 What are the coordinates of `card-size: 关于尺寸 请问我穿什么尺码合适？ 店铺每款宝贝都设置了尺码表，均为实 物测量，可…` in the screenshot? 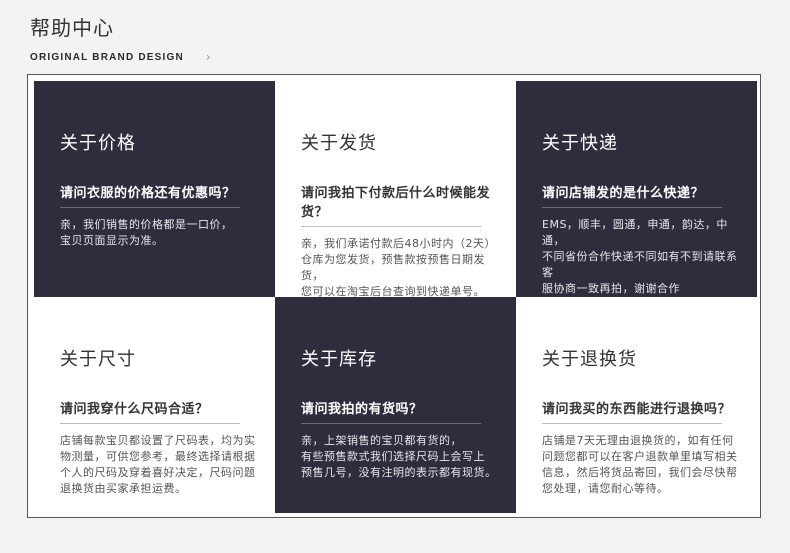 It's located at (154, 405).